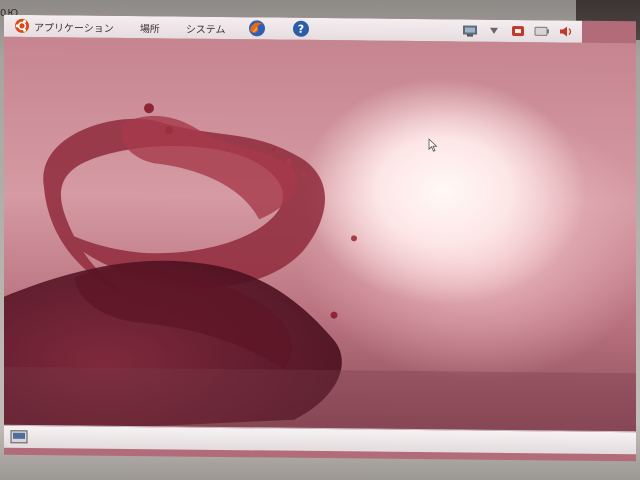  I want to click on system-tray, so click(522, 30).